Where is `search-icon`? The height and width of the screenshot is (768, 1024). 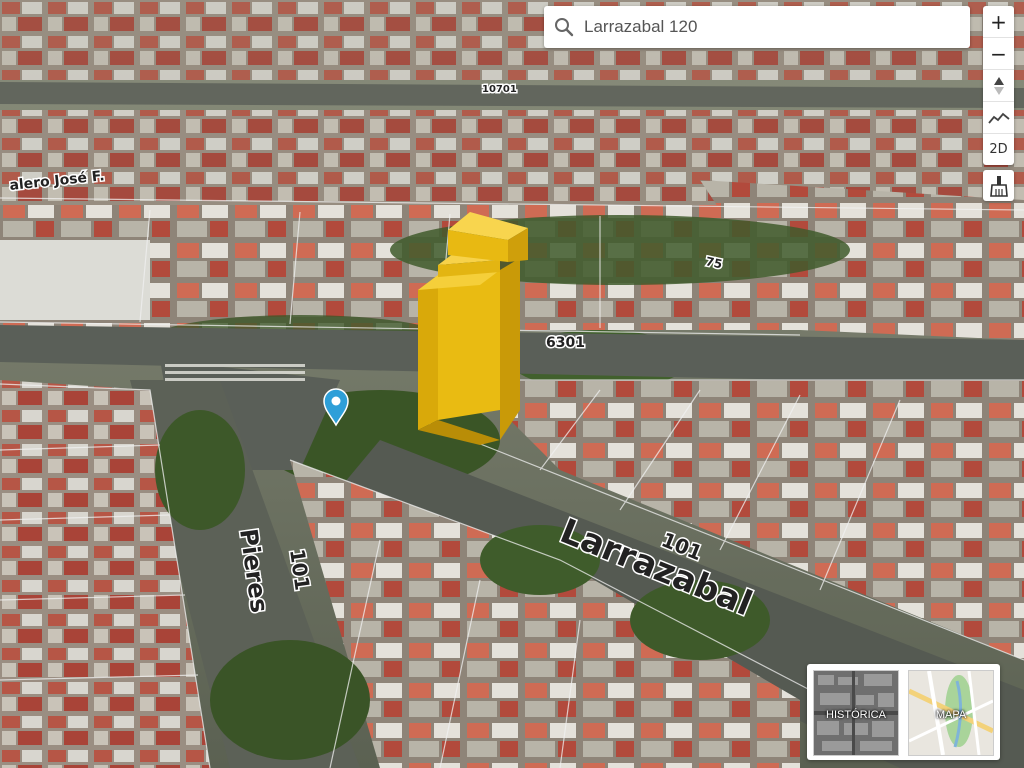 search-icon is located at coordinates (564, 27).